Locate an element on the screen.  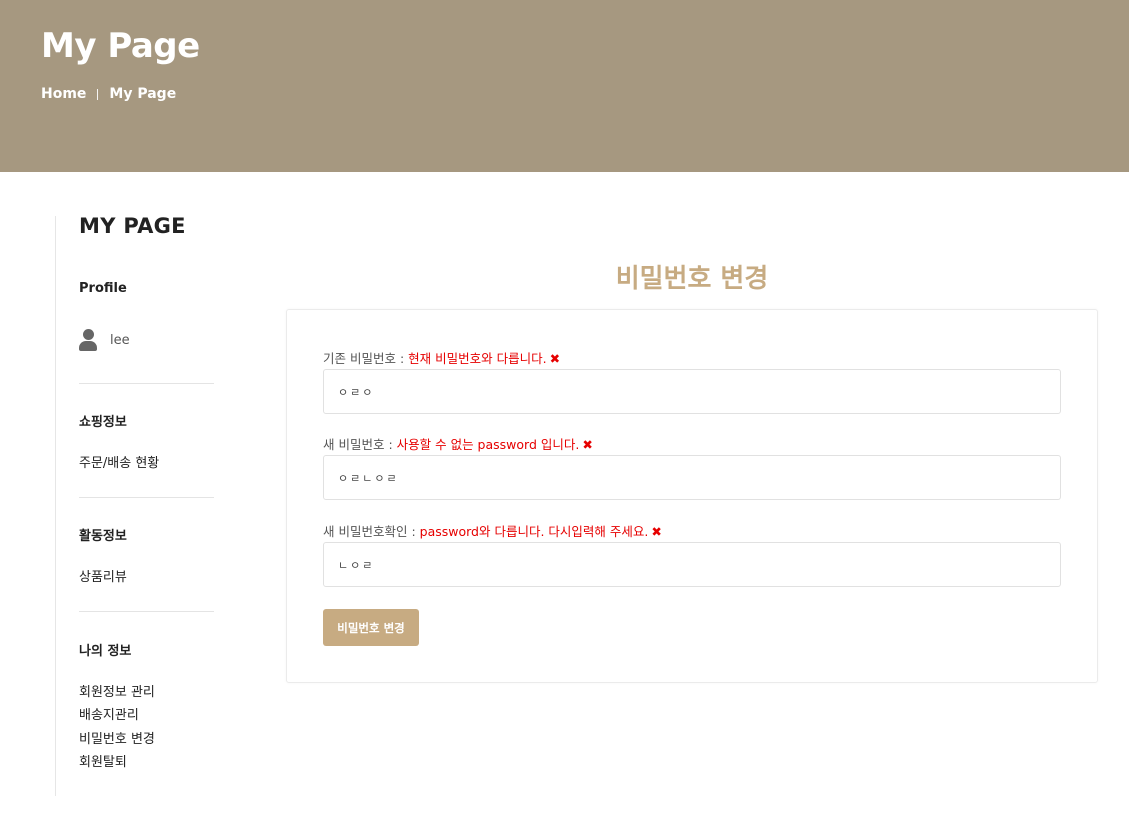
field-label-text: 새 비밀번호 : is located at coordinates (360, 444).